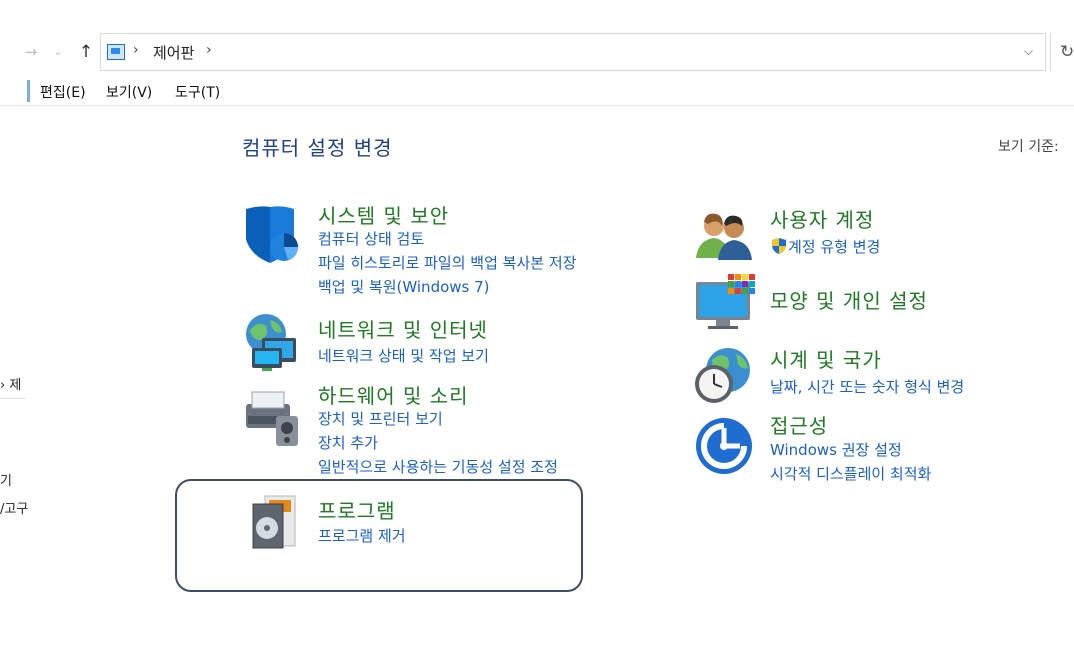  What do you see at coordinates (1028, 147) in the screenshot?
I see `view-by-label: 보기 기준:` at bounding box center [1028, 147].